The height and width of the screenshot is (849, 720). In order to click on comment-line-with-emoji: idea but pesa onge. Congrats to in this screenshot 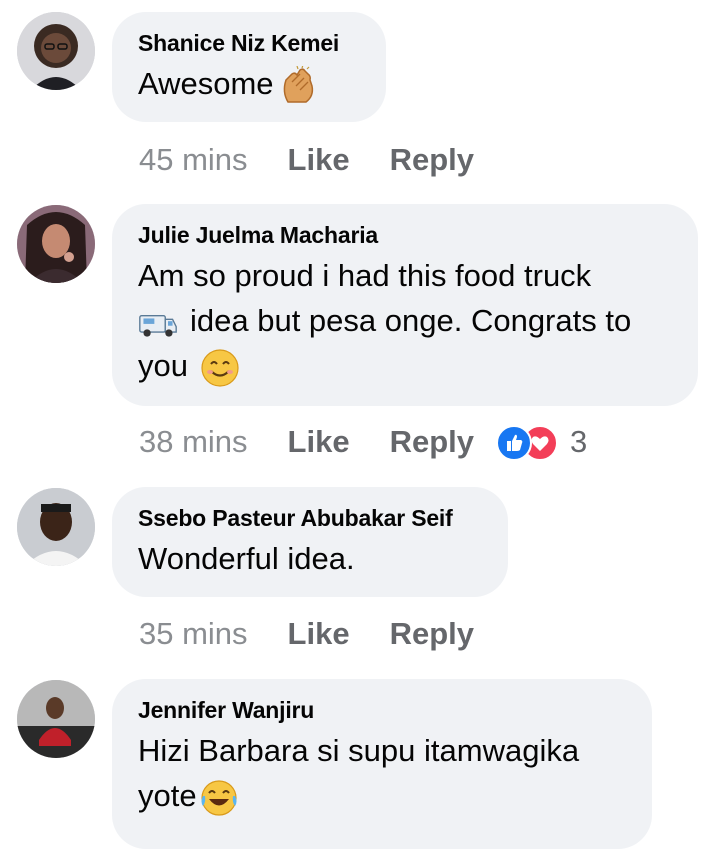, I will do `click(405, 320)`.